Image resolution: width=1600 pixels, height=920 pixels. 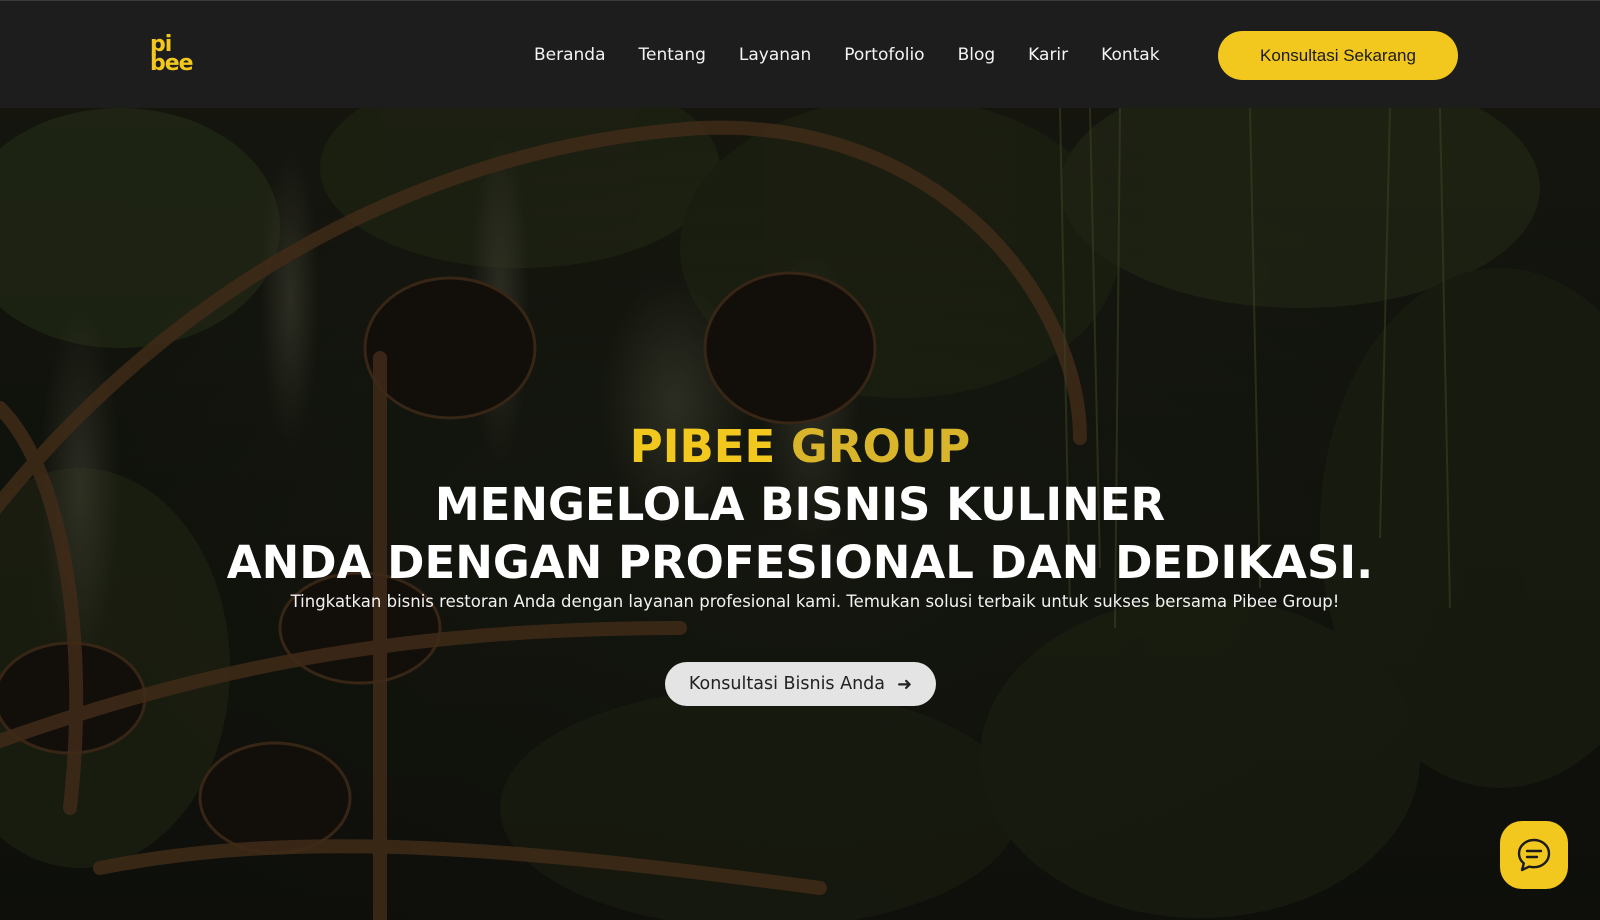 I want to click on hero-headline-line-1: MENGELOLA BISNIS KULINER, so click(x=800, y=504).